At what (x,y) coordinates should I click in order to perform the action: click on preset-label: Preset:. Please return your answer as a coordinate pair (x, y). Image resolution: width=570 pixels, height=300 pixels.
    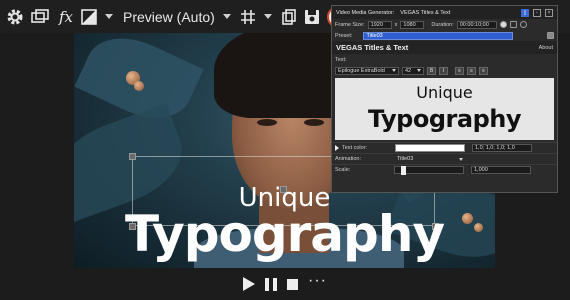
    Looking at the image, I should click on (344, 35).